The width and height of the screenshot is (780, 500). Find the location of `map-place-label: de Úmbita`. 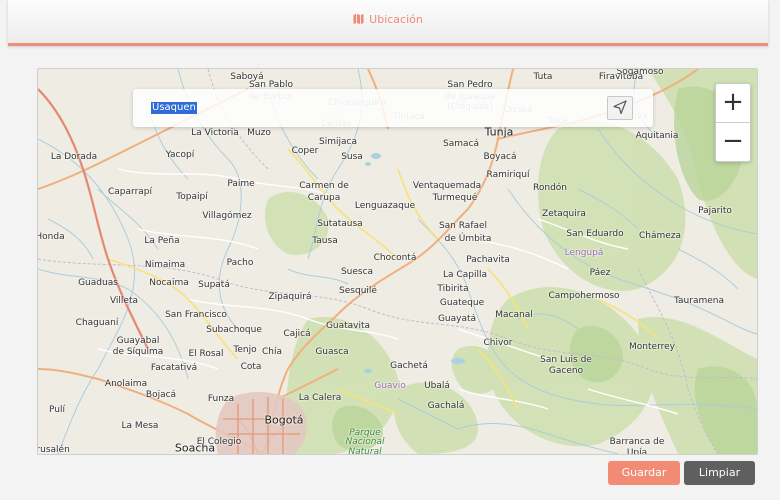

map-place-label: de Úmbita is located at coordinates (468, 239).